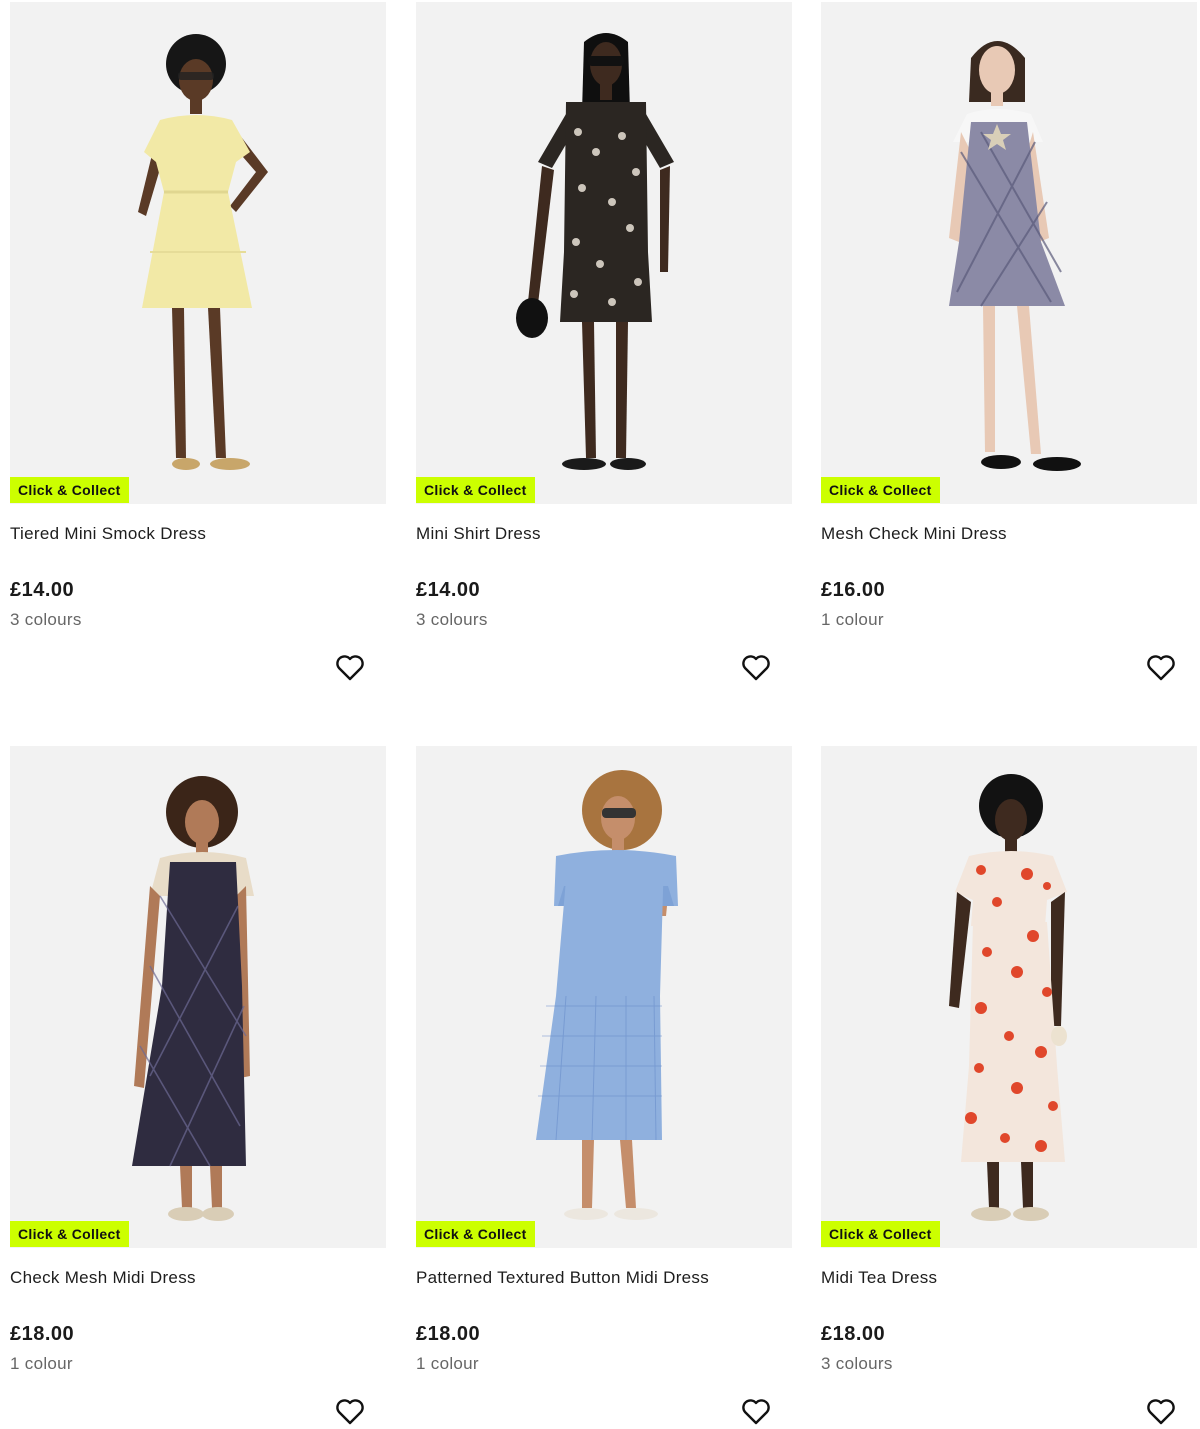  What do you see at coordinates (562, 1278) in the screenshot?
I see `product-title: Patterned Textured Button Midi Dress` at bounding box center [562, 1278].